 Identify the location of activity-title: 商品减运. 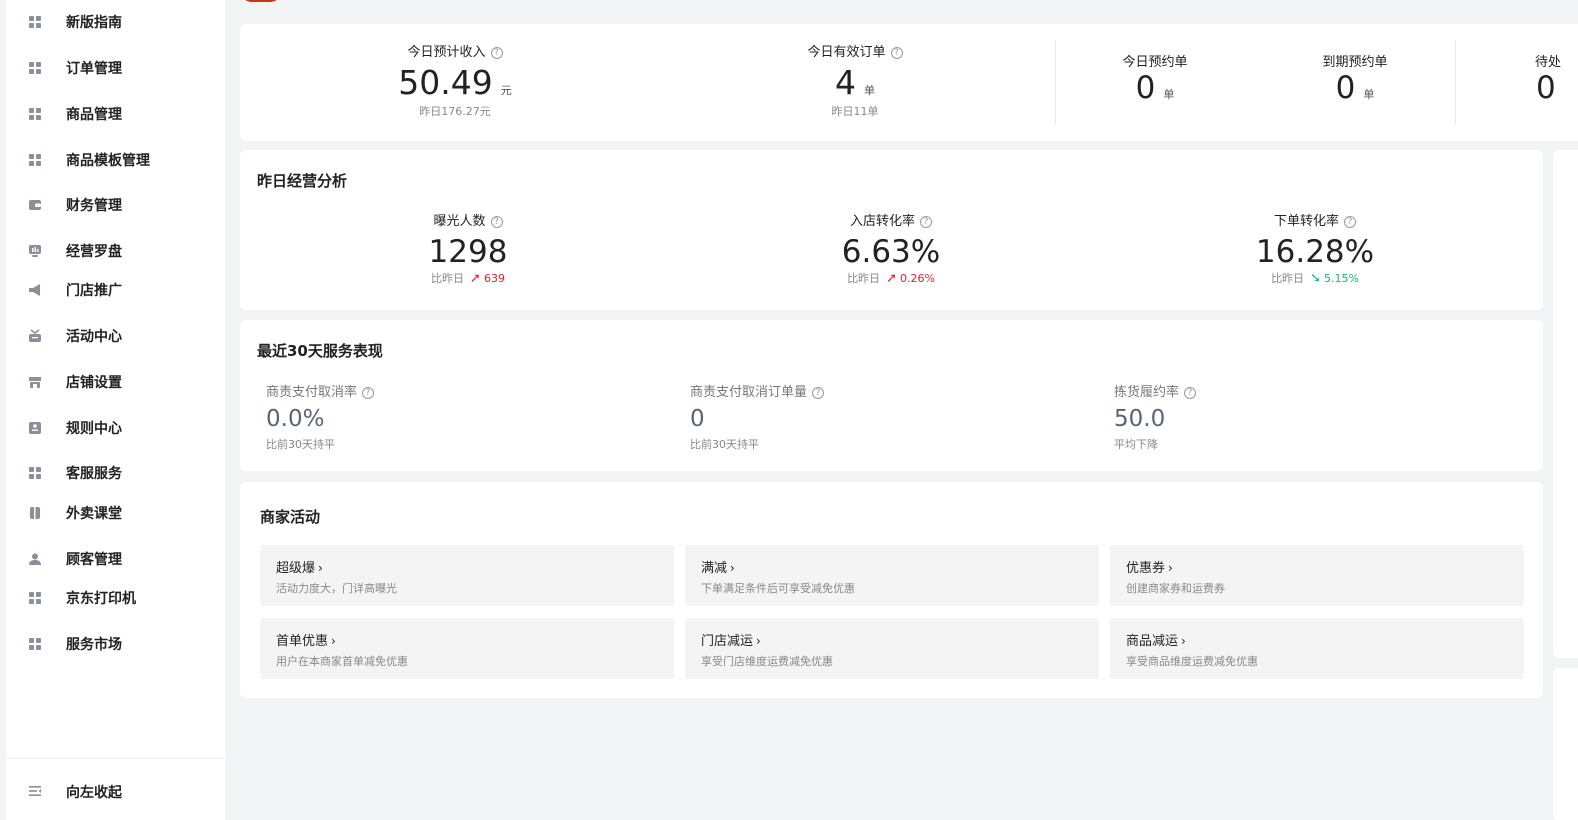
(1152, 641).